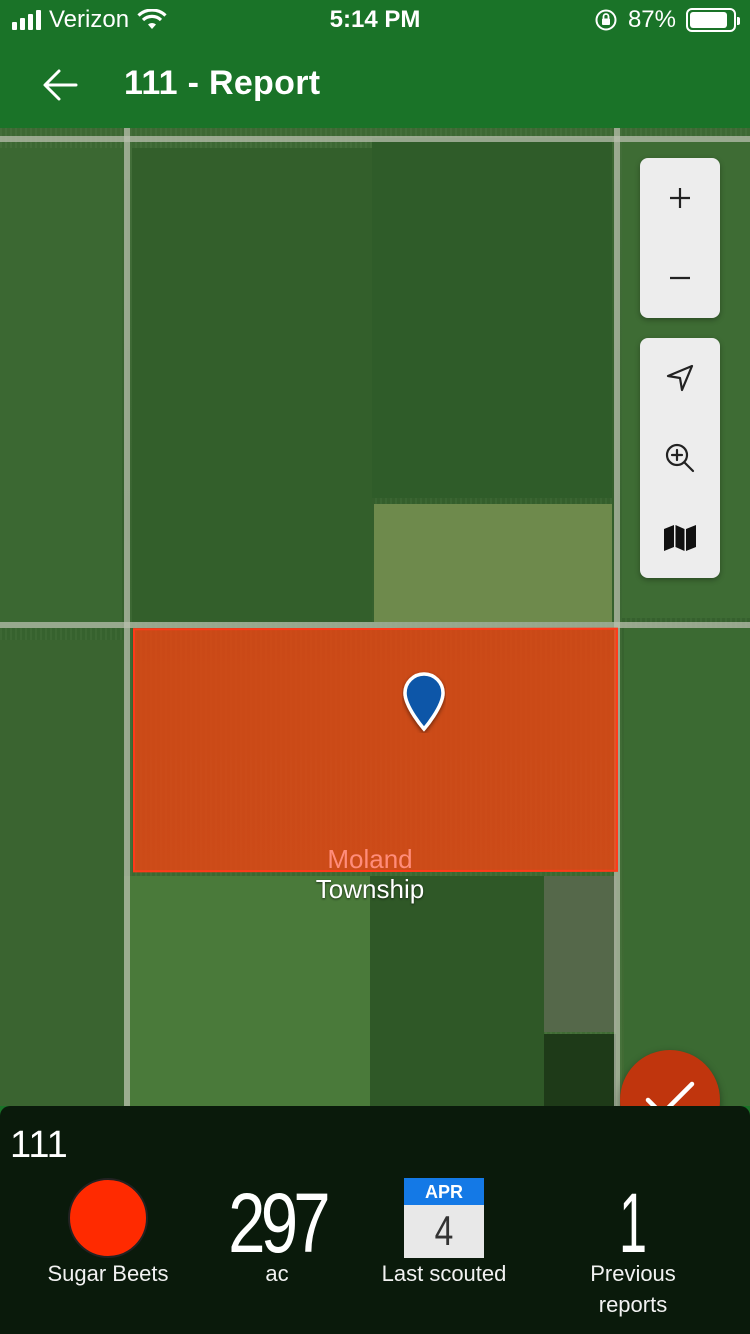 The width and height of the screenshot is (750, 1334). Describe the element at coordinates (277, 1273) in the screenshot. I see `acres-unit: ac` at that location.